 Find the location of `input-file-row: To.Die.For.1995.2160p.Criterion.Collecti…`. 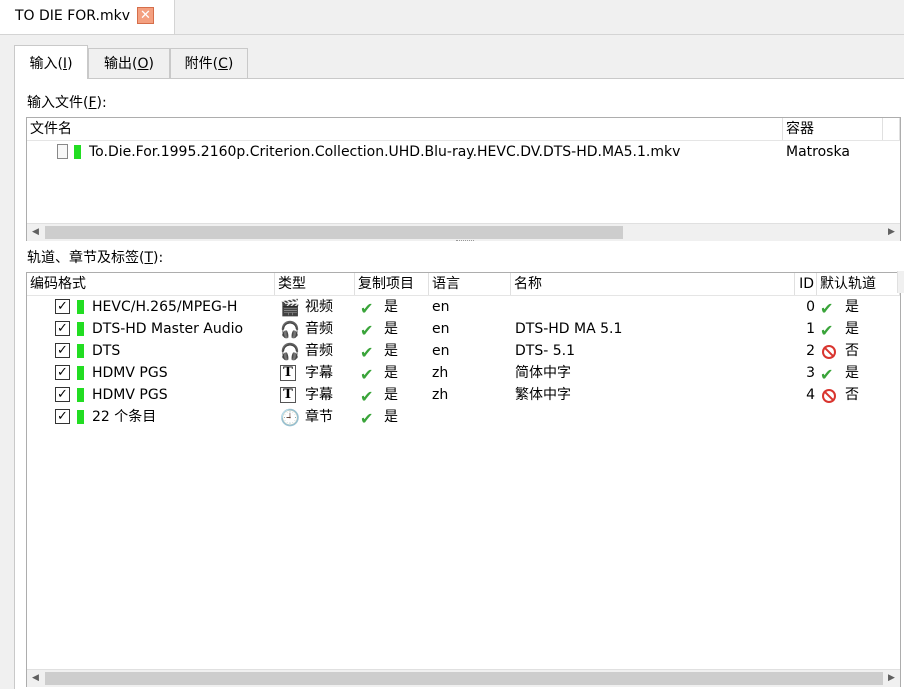

input-file-row: To.Die.For.1995.2160p.Criterion.Collecti… is located at coordinates (463, 152).